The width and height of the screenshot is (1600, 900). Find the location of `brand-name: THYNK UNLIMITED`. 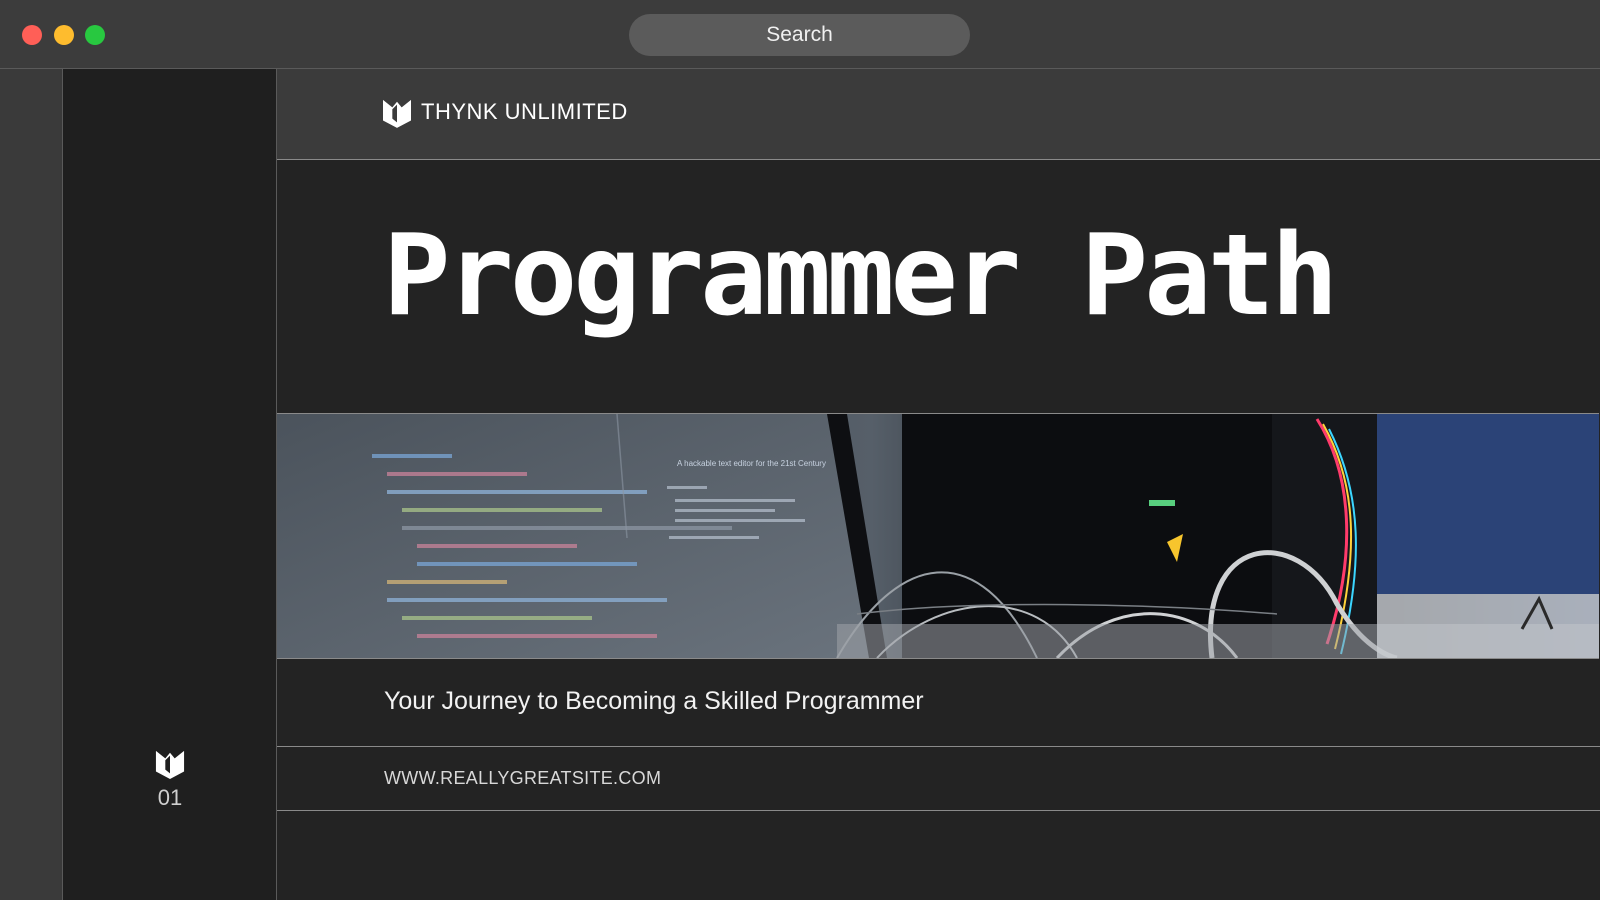

brand-name: THYNK UNLIMITED is located at coordinates (524, 111).